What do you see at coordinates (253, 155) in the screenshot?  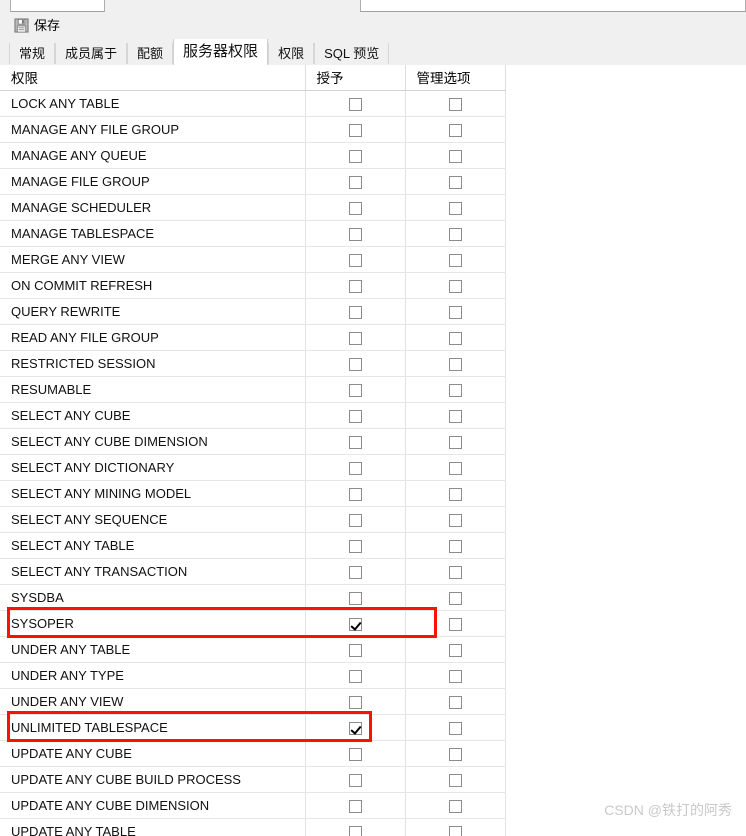 I see `table-row: MANAGE ANY QUEUE` at bounding box center [253, 155].